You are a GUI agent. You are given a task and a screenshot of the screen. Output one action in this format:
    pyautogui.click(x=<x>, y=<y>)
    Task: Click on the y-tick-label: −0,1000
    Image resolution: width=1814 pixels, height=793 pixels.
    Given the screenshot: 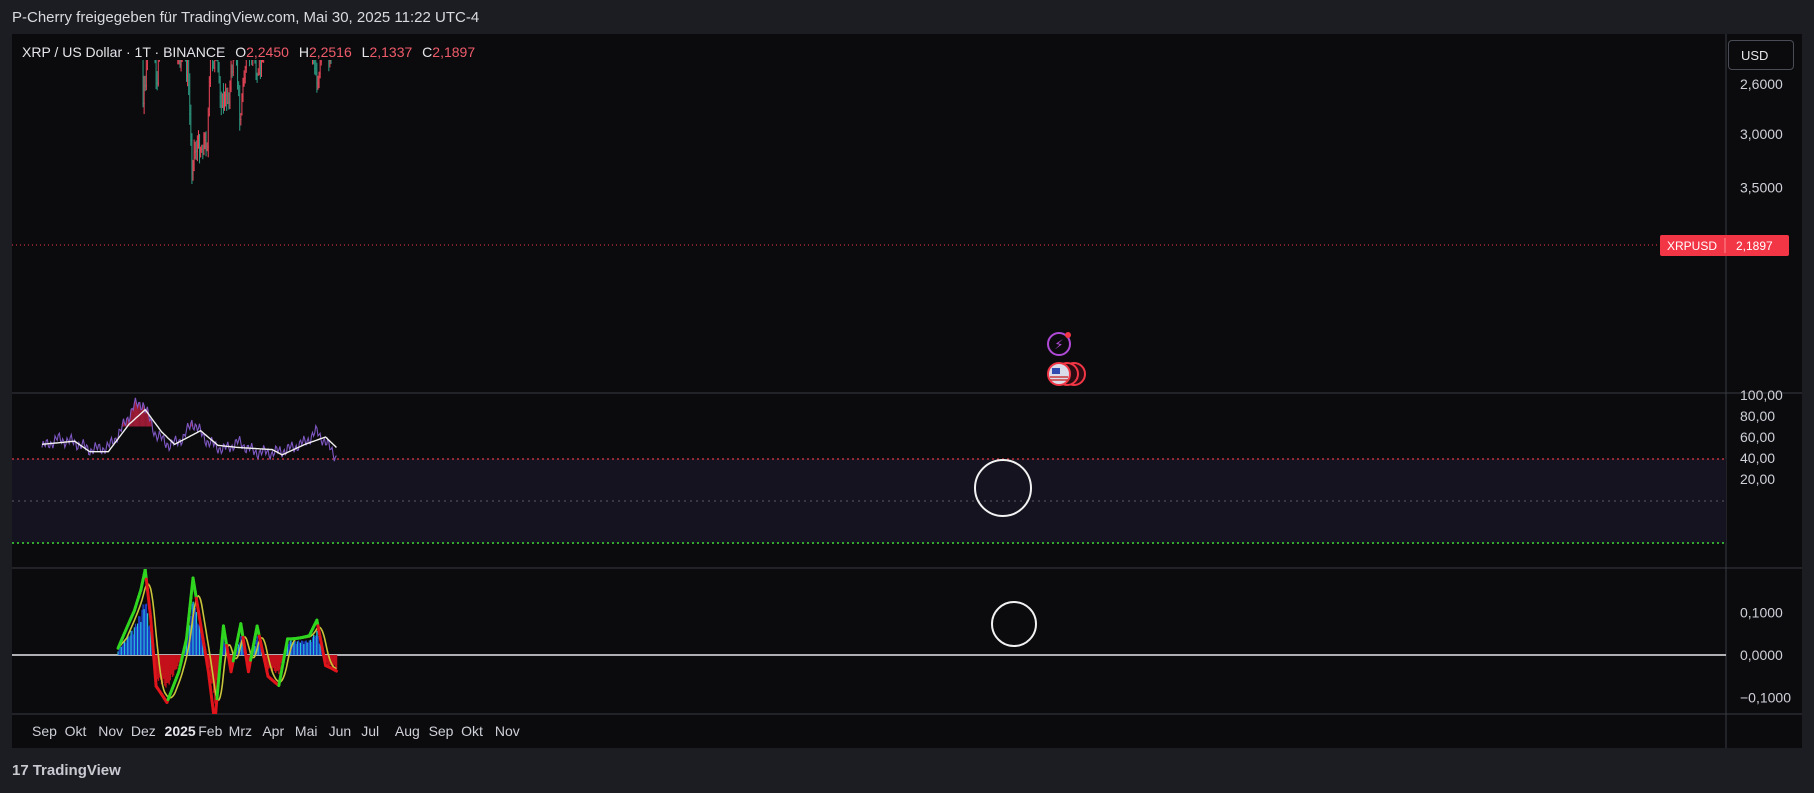 What is the action you would take?
    pyautogui.click(x=1765, y=697)
    